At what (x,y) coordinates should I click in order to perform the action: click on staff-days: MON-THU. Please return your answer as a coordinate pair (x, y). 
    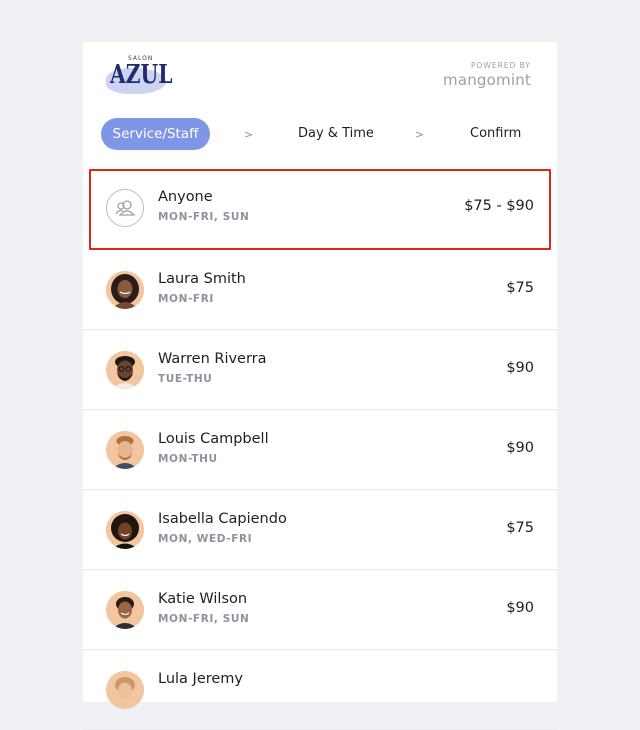
    Looking at the image, I should click on (188, 459).